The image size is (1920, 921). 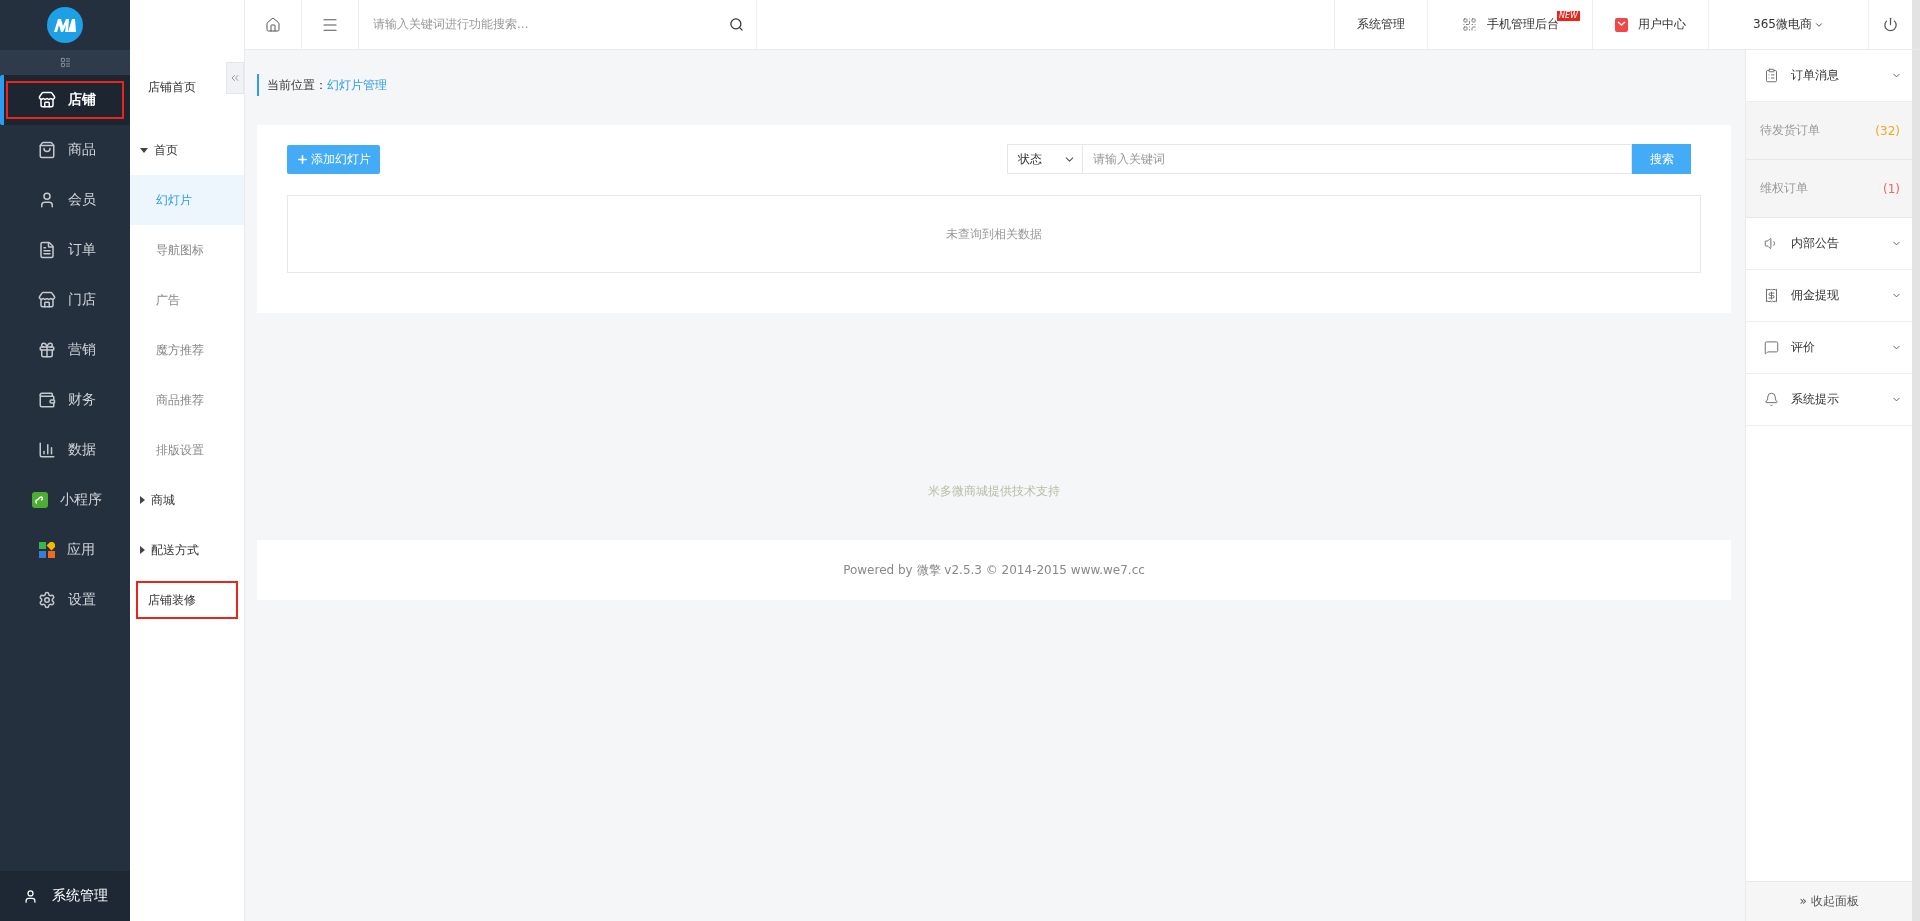 What do you see at coordinates (187, 450) in the screenshot?
I see `menu-item: 排版设置` at bounding box center [187, 450].